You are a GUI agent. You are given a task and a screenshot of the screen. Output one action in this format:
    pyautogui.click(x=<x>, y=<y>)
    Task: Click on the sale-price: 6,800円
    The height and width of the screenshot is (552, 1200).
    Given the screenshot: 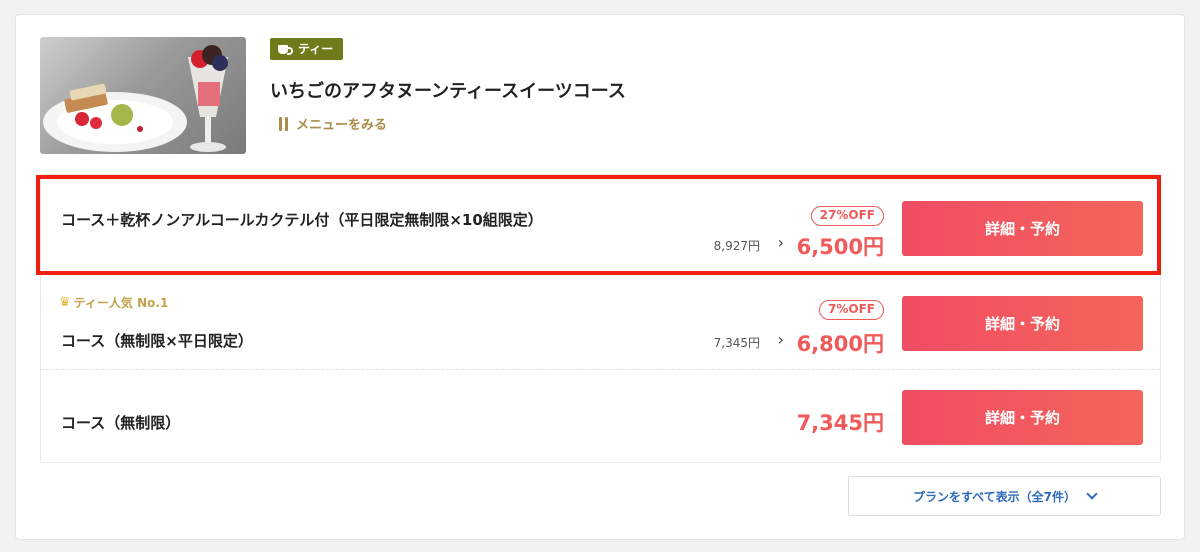 What is the action you would take?
    pyautogui.click(x=840, y=344)
    